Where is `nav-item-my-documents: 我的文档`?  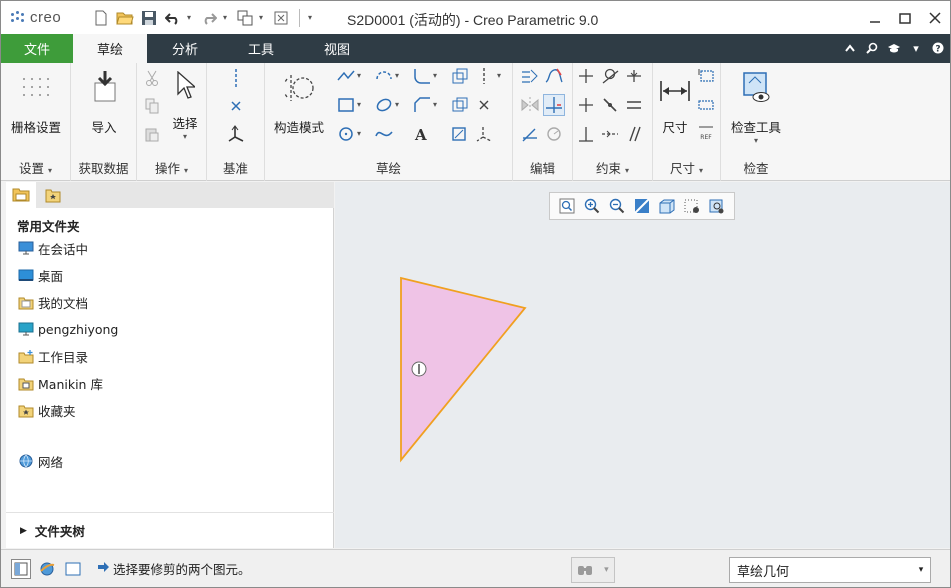
nav-item-my-documents: 我的文档 is located at coordinates (52, 302).